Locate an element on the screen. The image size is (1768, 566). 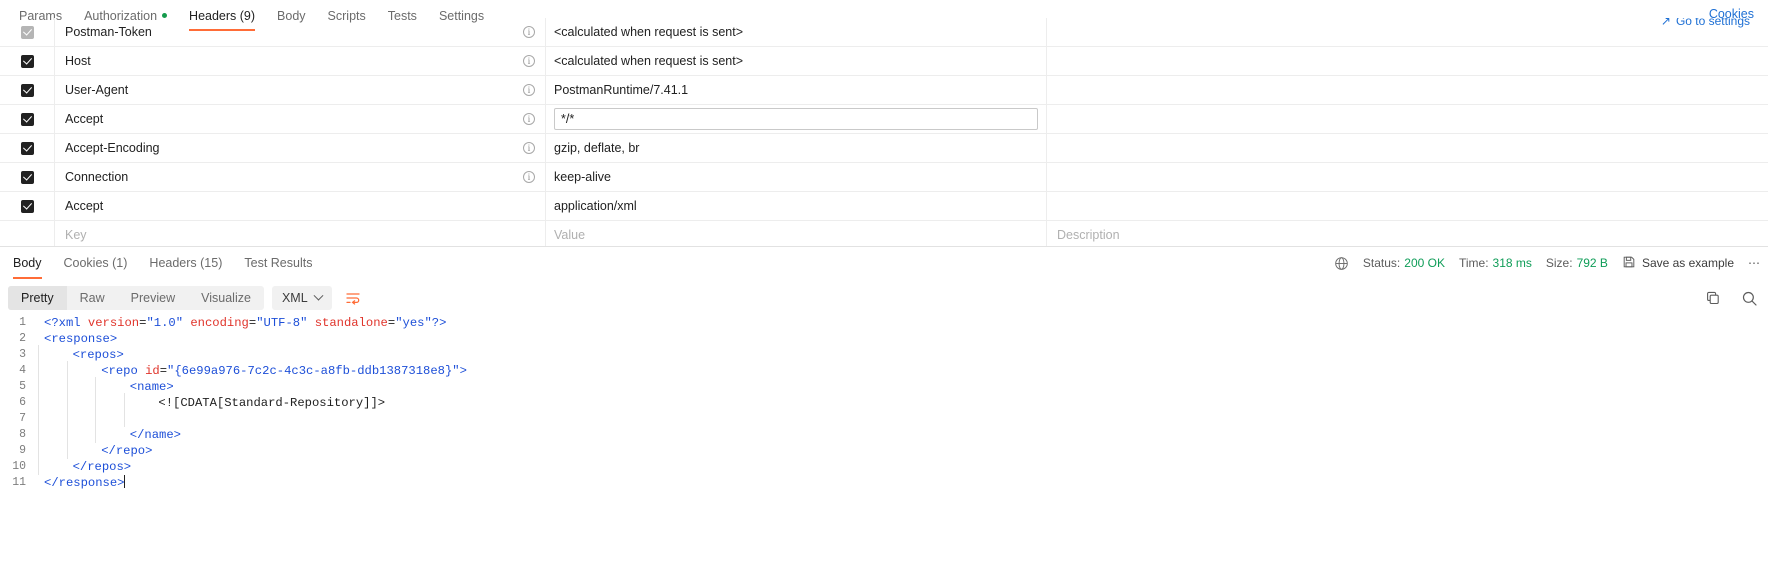
header-value-cell: gzip, deflate, br is located at coordinates (796, 148).